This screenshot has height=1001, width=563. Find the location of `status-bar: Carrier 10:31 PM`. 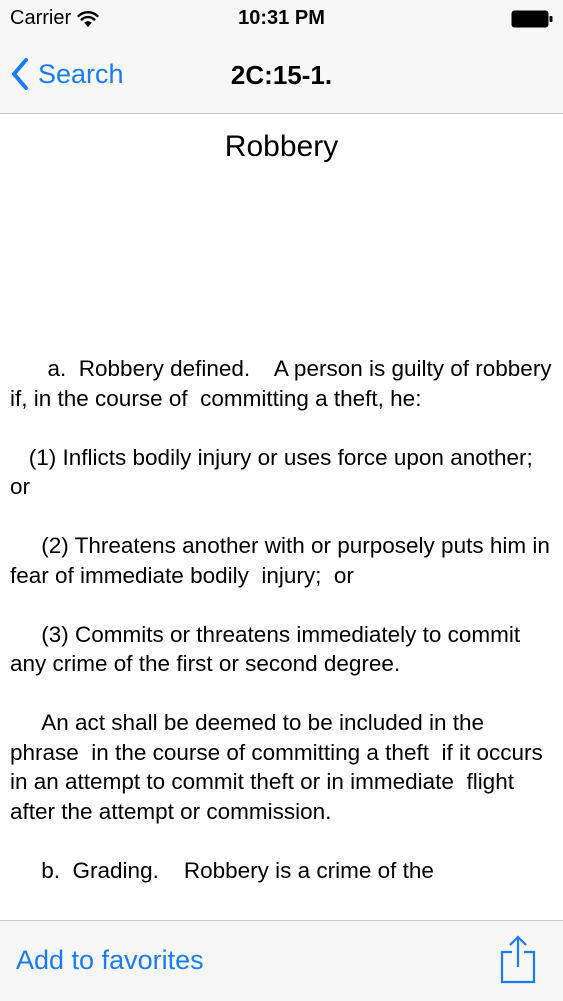

status-bar: Carrier 10:31 PM is located at coordinates (281, 20).